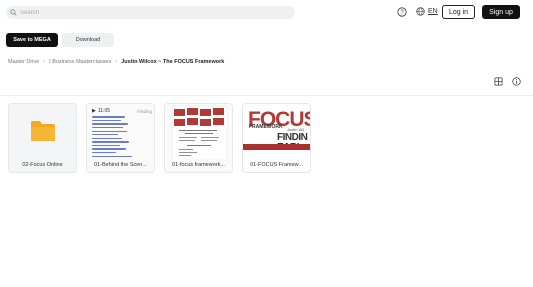  I want to click on download-button: Download, so click(88, 40).